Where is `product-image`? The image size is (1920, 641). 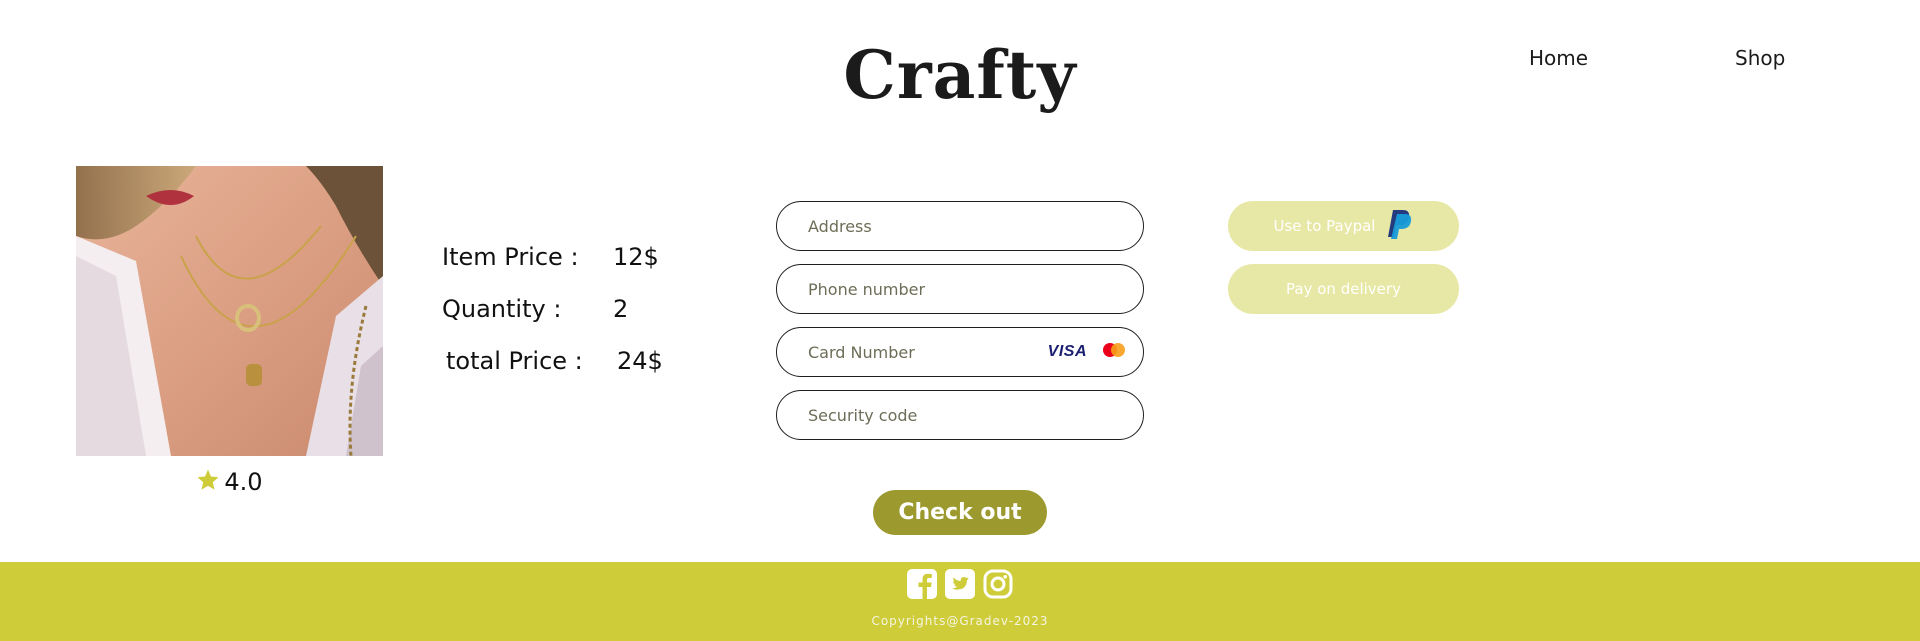 product-image is located at coordinates (229, 311).